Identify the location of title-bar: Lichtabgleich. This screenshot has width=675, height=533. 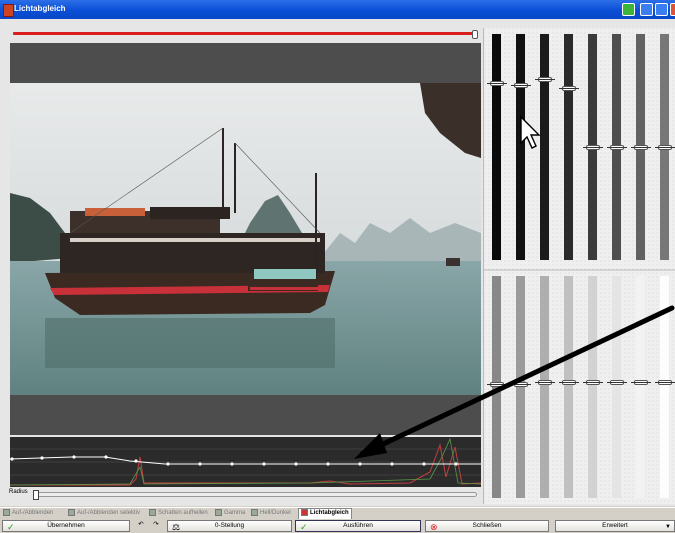
(337, 9).